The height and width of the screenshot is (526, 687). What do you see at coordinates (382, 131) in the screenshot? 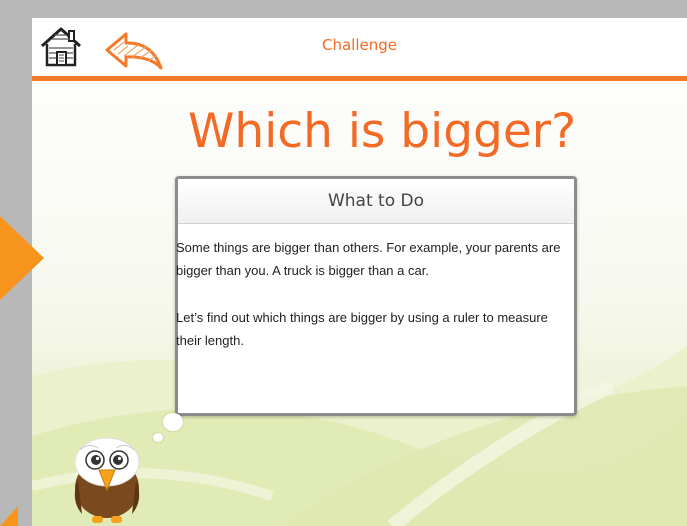
I see `page-title: Which is bigger?` at bounding box center [382, 131].